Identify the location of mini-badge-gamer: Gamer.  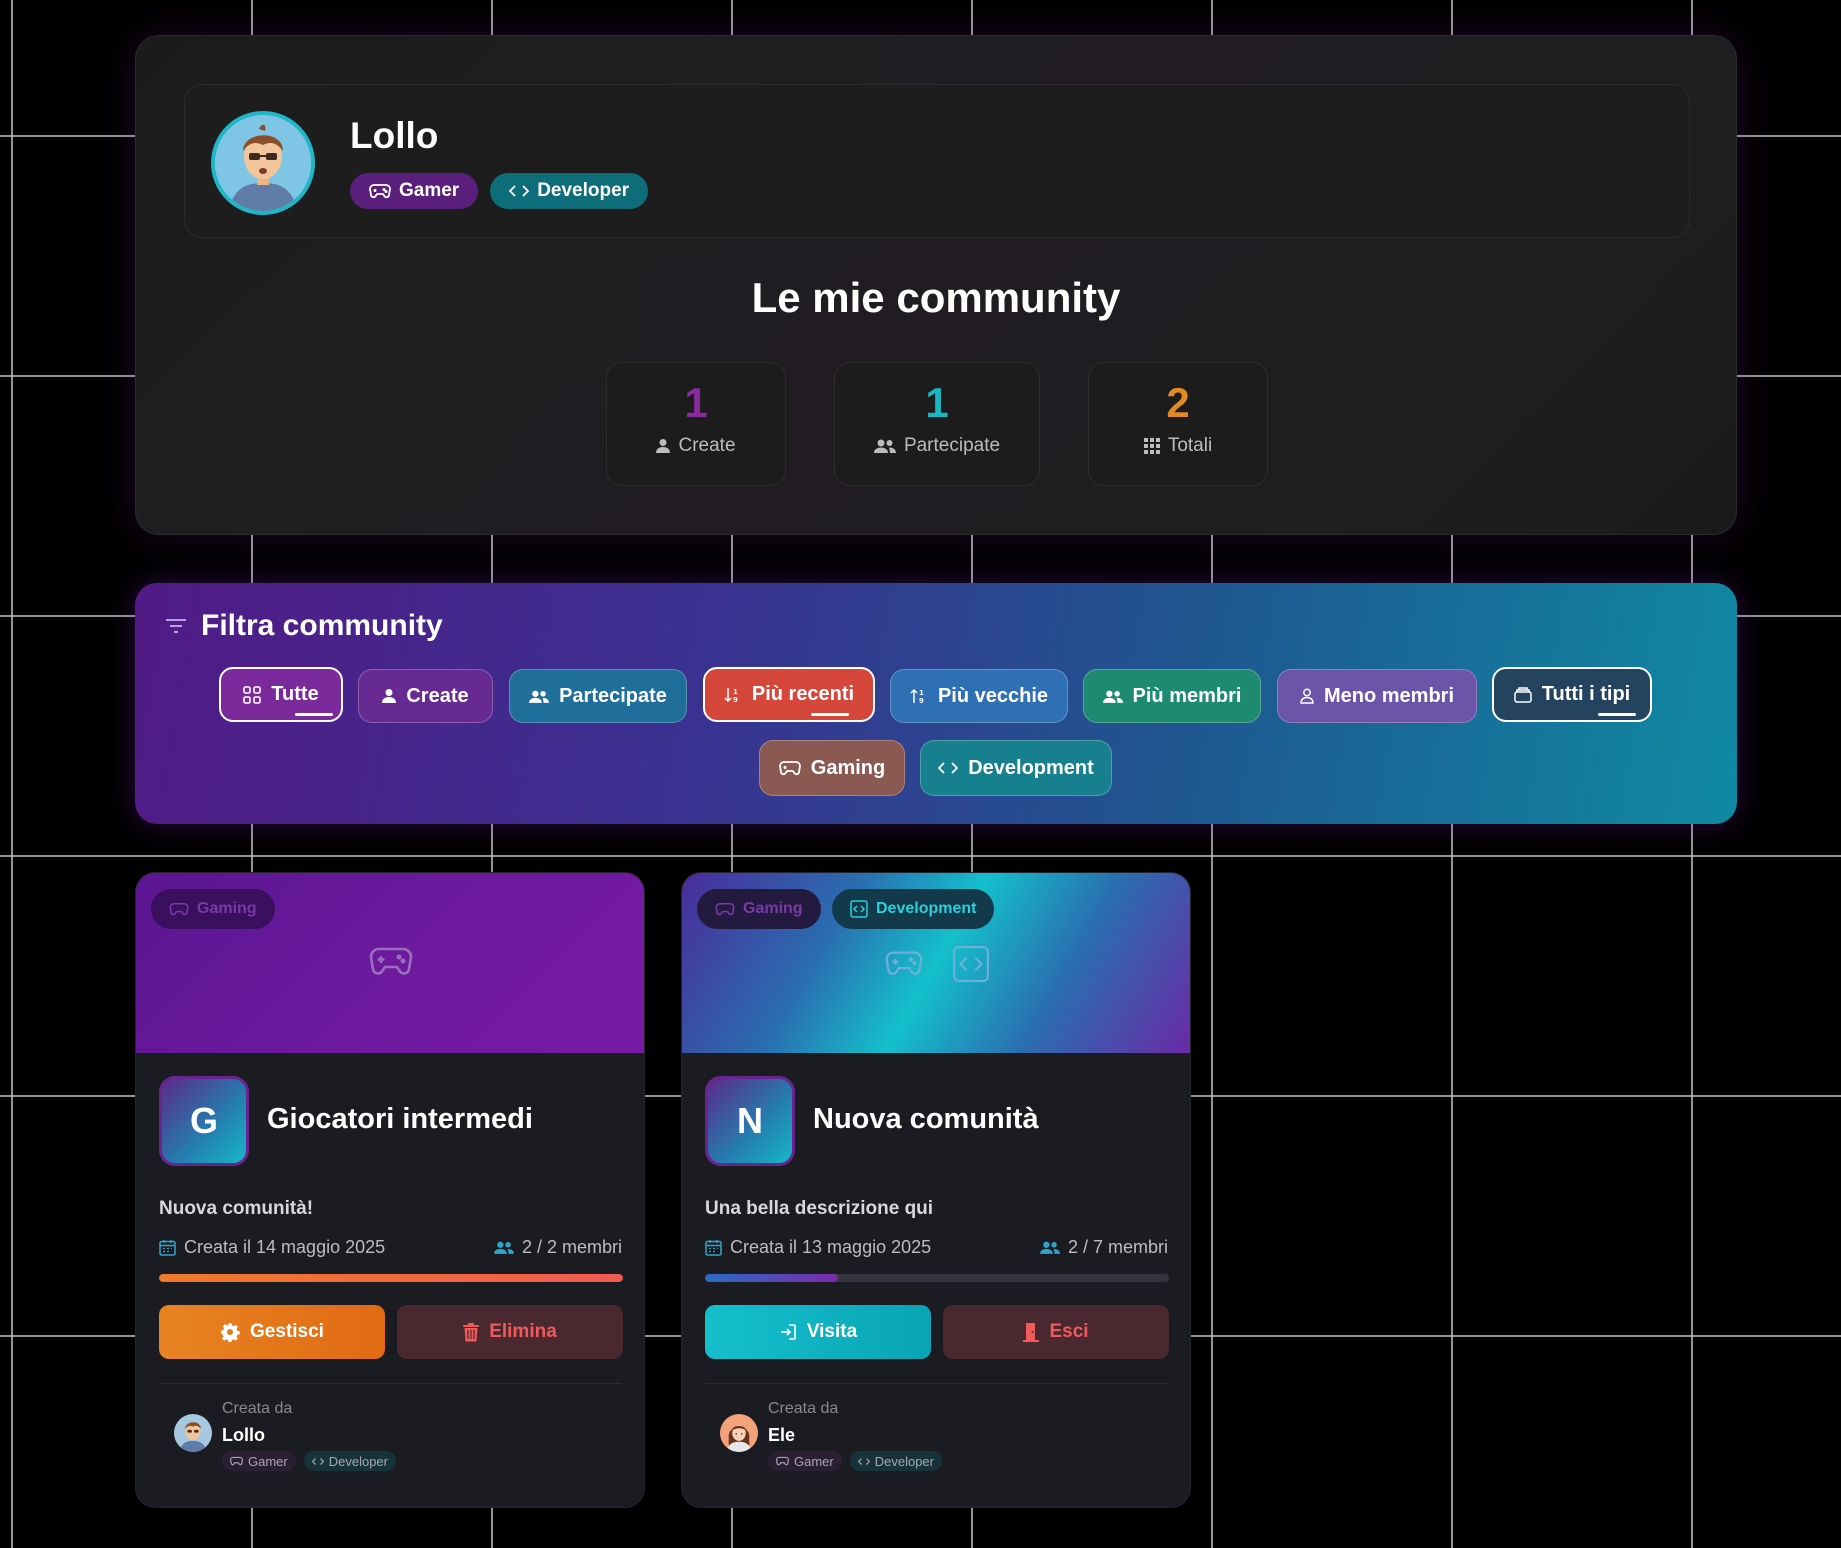
(259, 1461).